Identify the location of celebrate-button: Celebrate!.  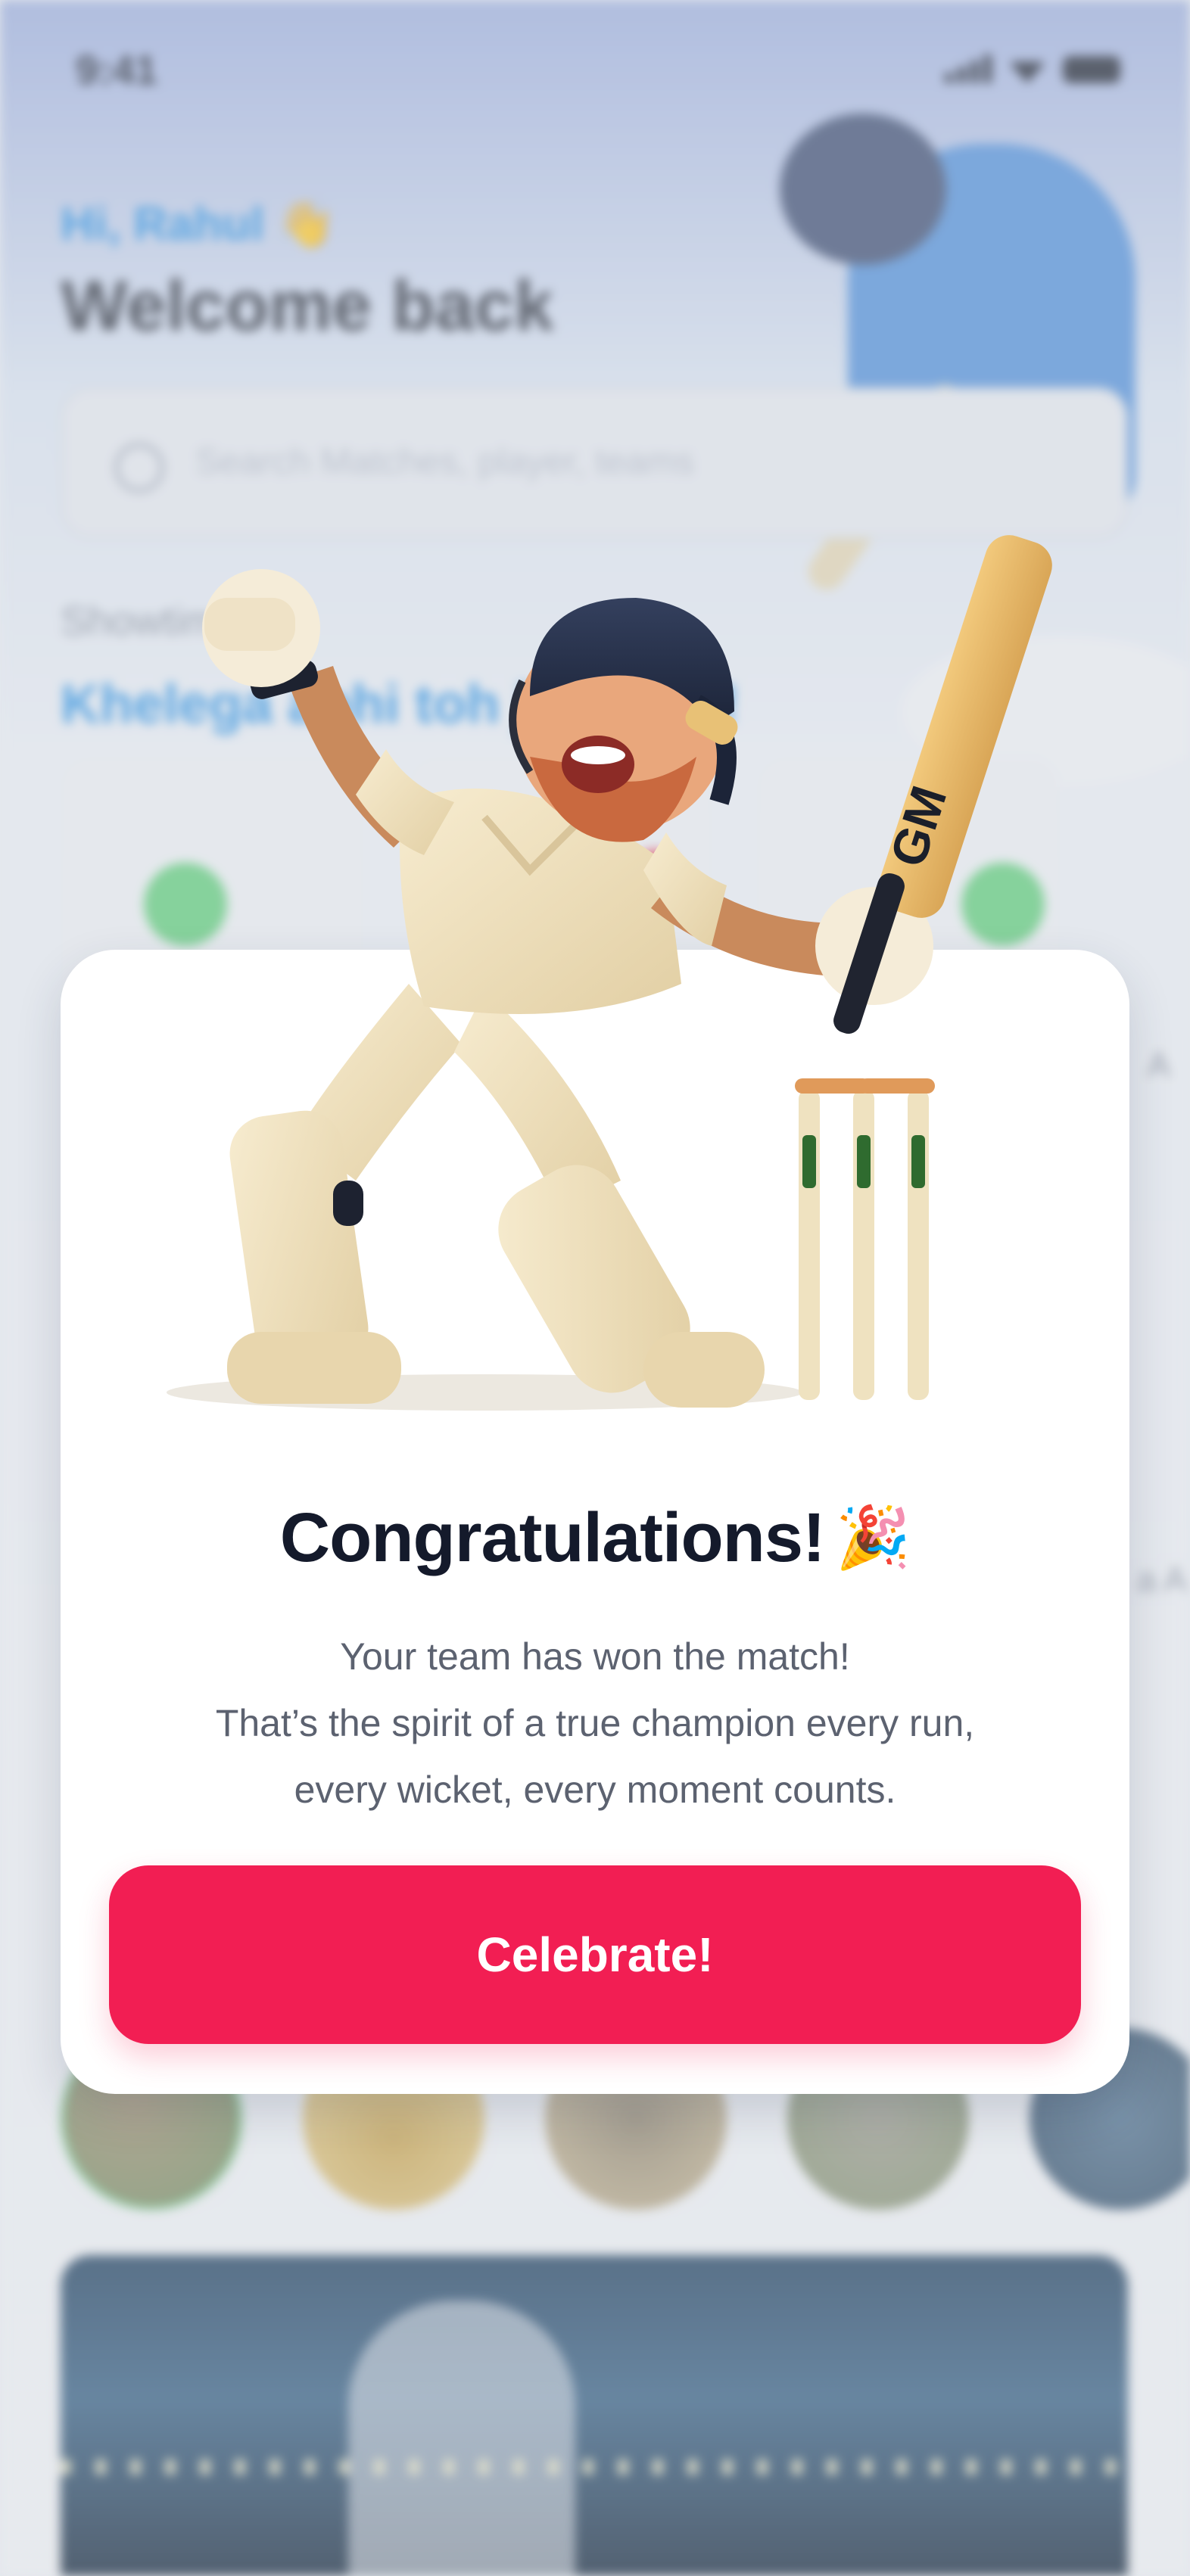
(595, 1954).